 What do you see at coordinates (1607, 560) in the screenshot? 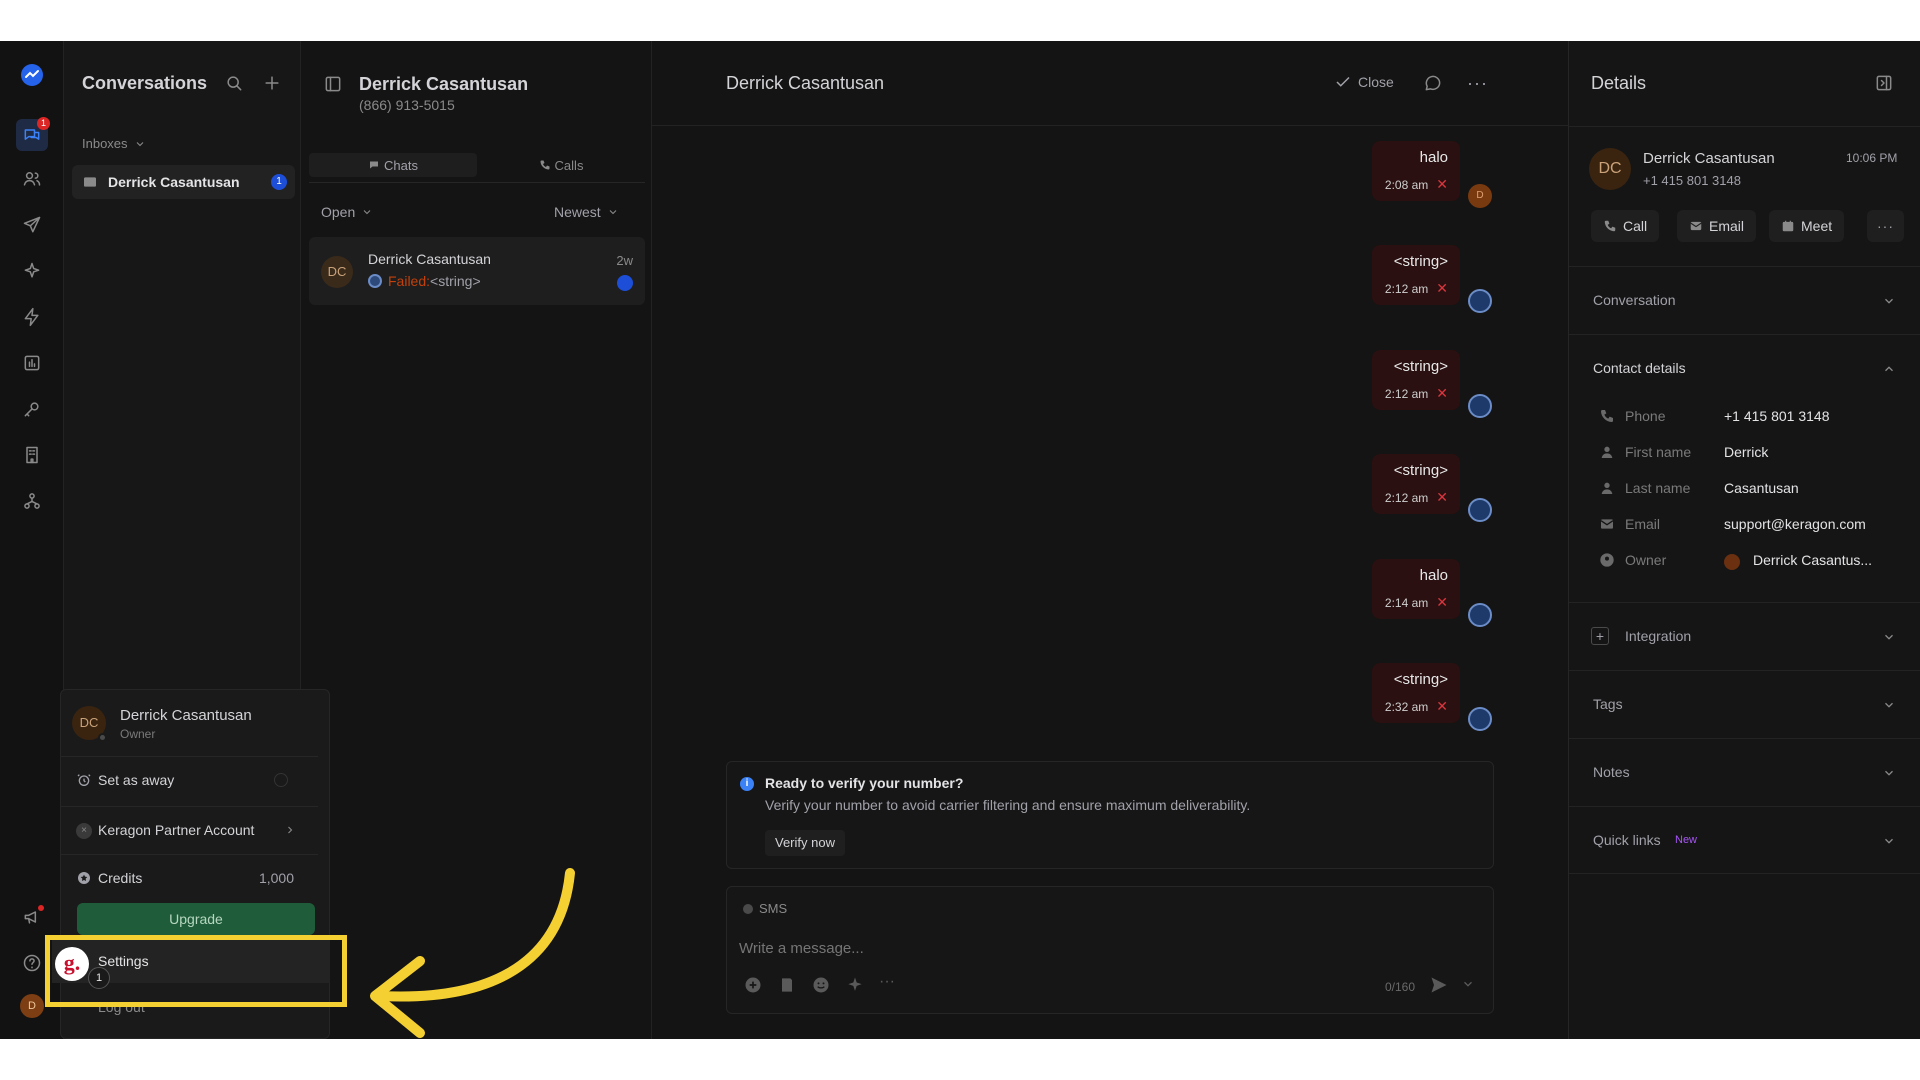
I see `user-circle-icon` at bounding box center [1607, 560].